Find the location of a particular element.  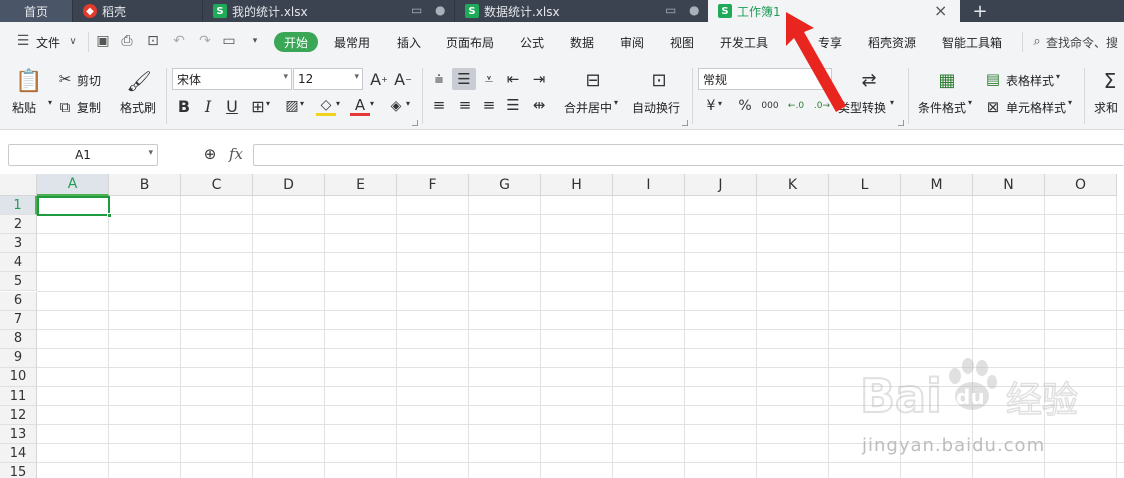

font-size-select: 12 ▾ is located at coordinates (328, 79).